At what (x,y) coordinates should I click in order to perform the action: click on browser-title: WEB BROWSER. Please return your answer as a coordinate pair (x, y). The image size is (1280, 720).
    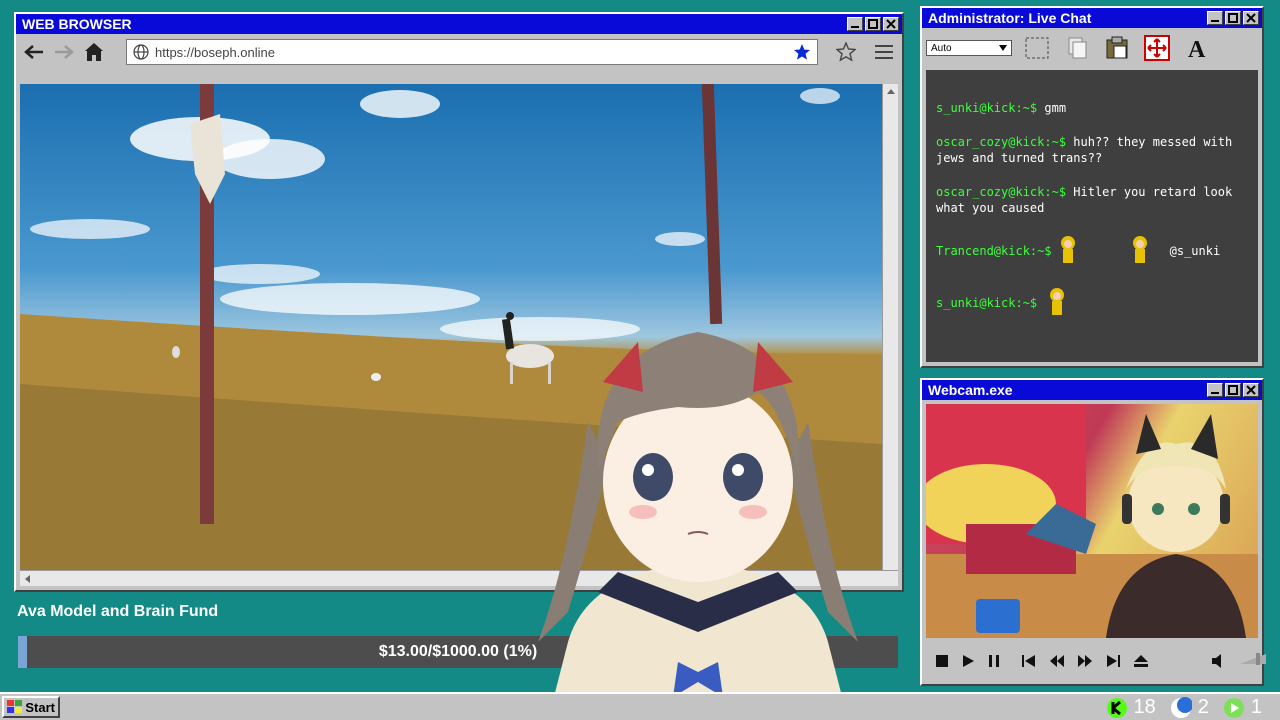
    Looking at the image, I should click on (77, 24).